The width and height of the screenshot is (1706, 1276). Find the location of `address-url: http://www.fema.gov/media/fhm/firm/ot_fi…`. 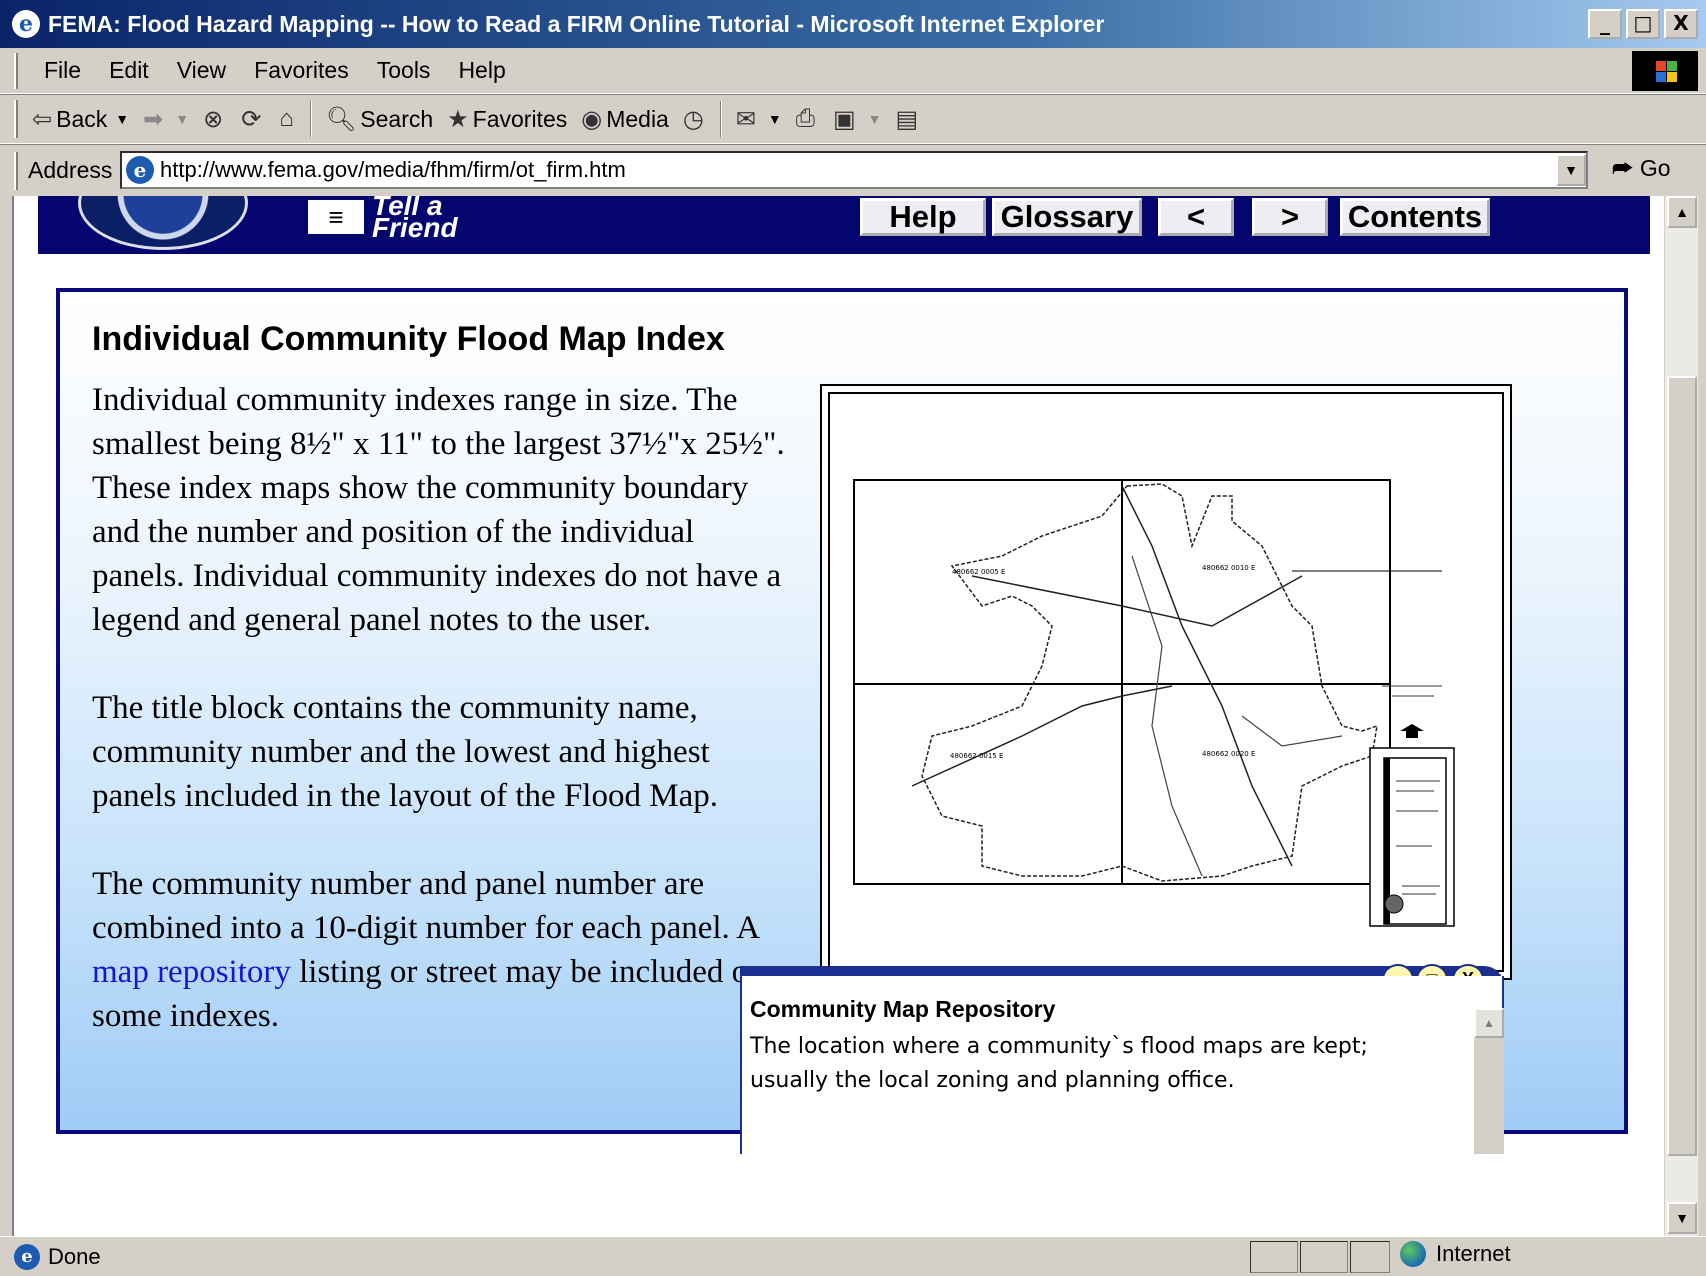

address-url: http://www.fema.gov/media/fhm/firm/ot_fi… is located at coordinates (858, 170).